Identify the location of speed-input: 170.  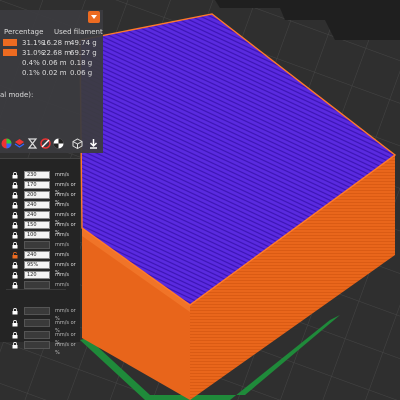
(37, 185).